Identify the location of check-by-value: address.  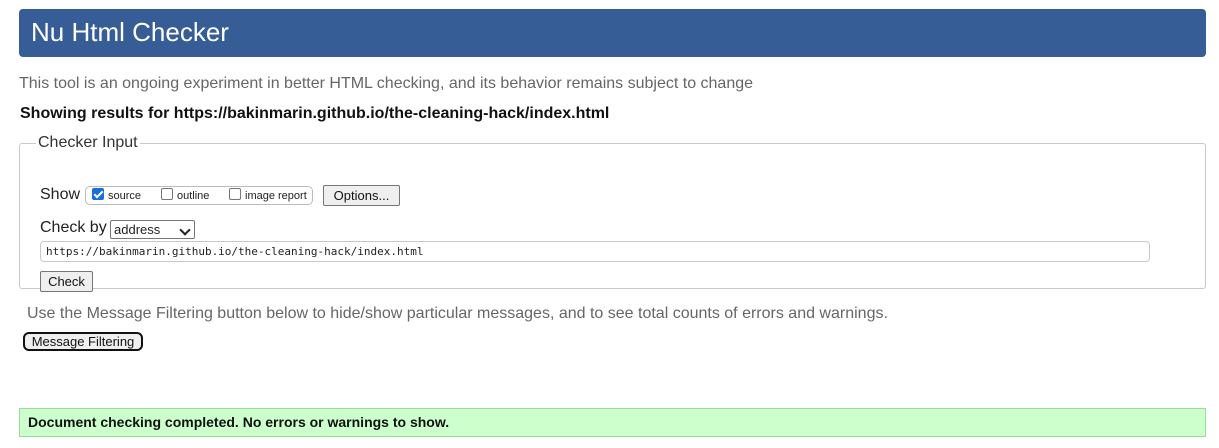
(137, 229).